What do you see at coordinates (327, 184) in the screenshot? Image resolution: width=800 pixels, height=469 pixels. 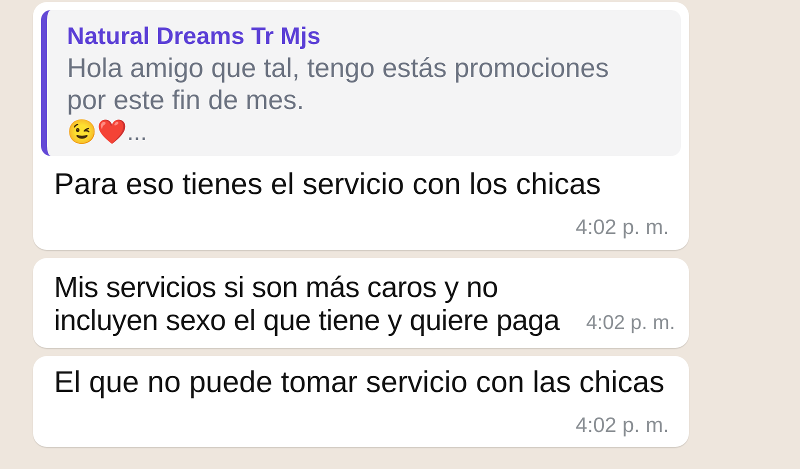 I see `message-text: Para eso tienes el servicio con los chicas` at bounding box center [327, 184].